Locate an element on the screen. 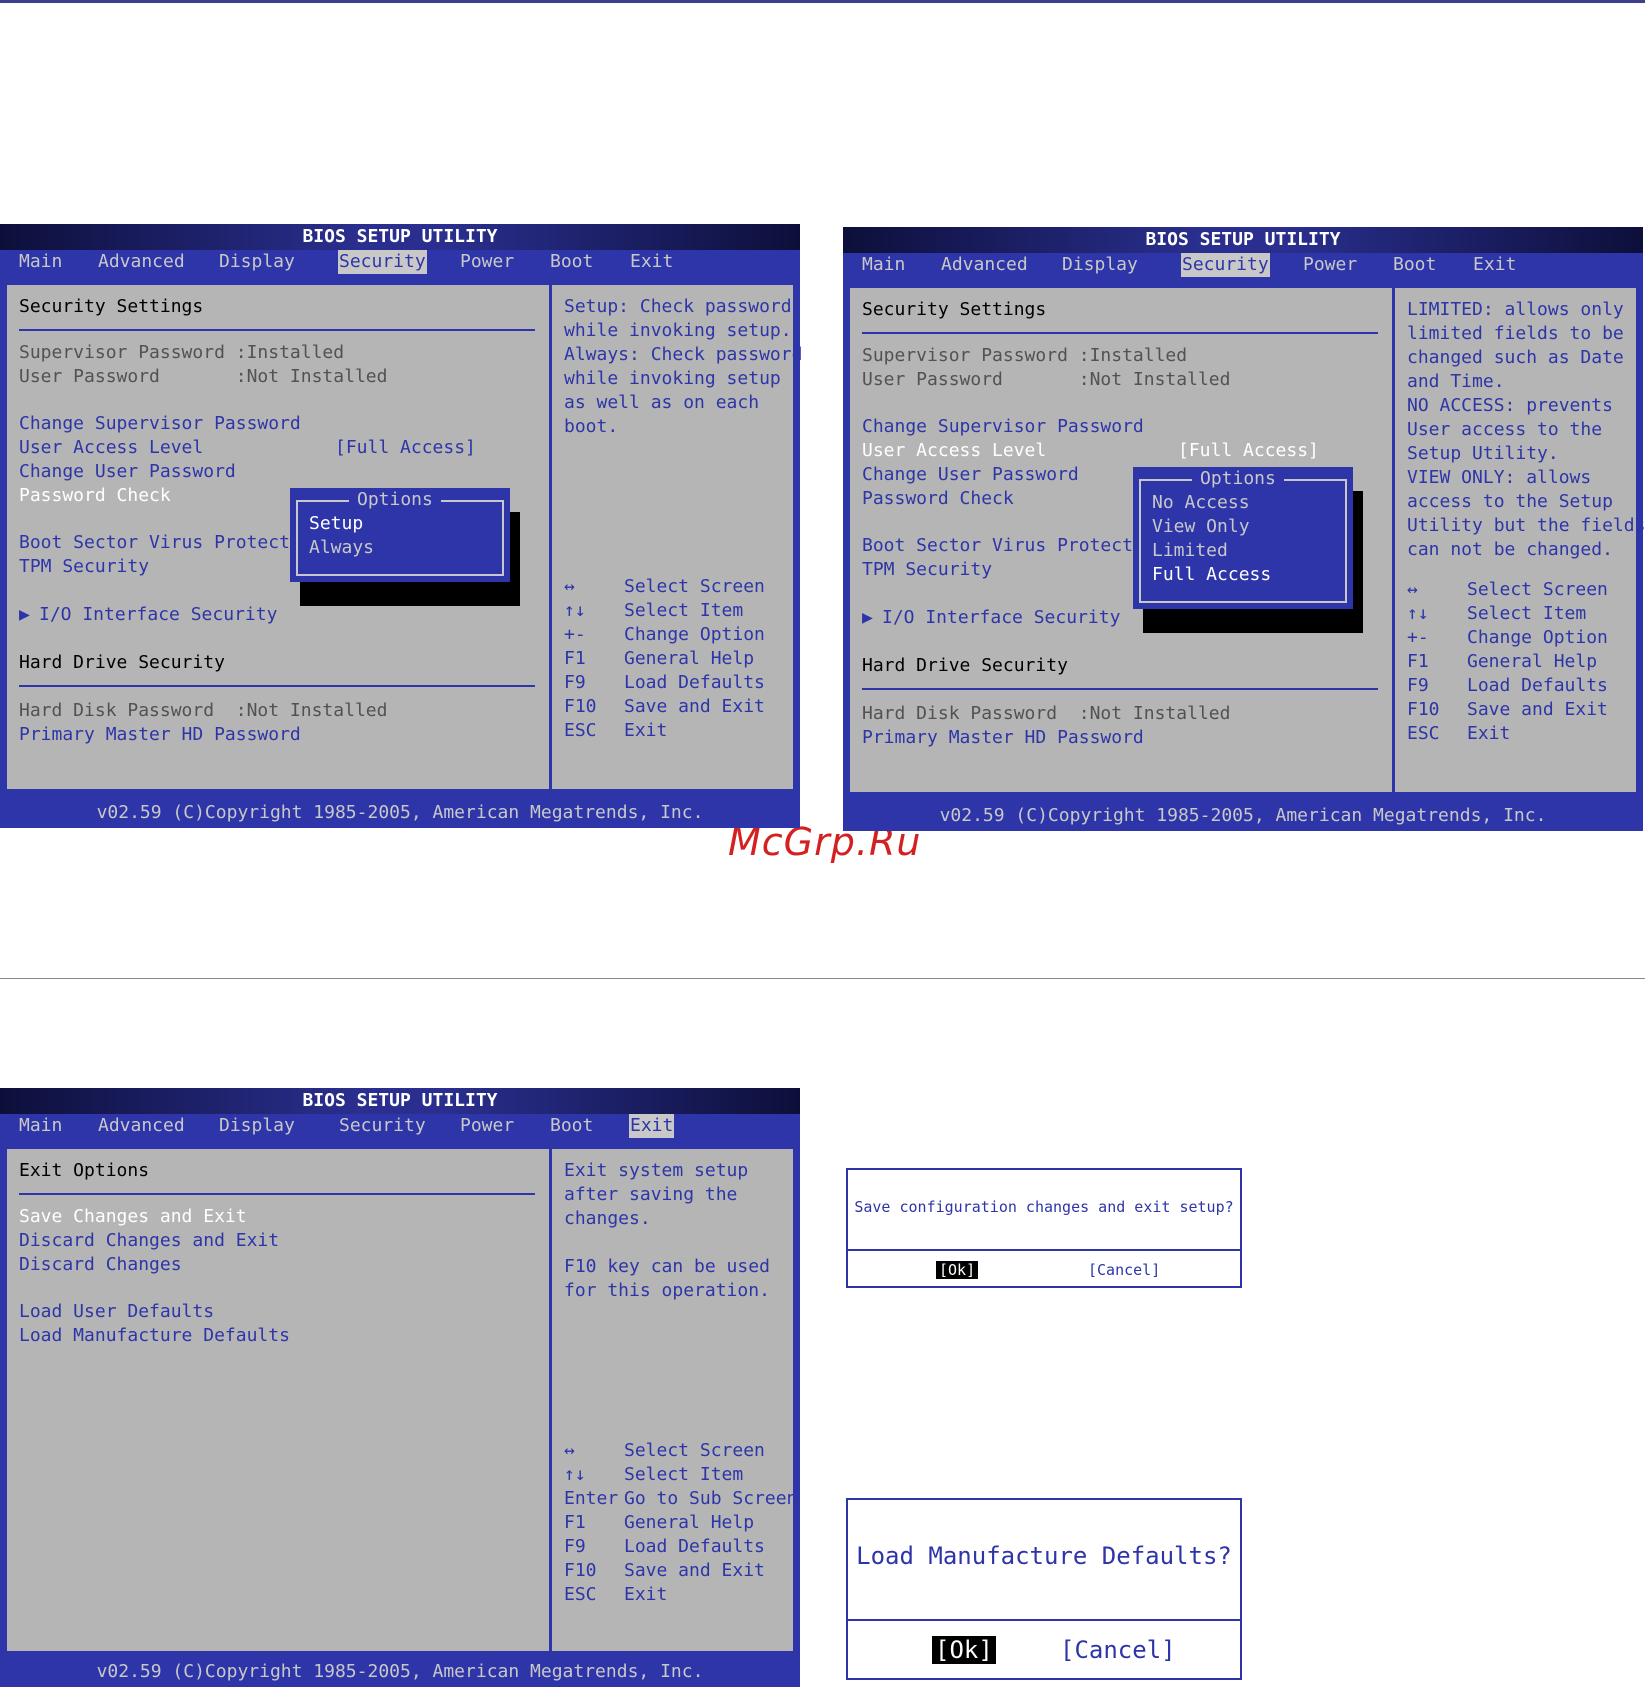 The width and height of the screenshot is (1645, 1687). discard-changes-and-exit: Discard Changes and Exit is located at coordinates (149, 1241).